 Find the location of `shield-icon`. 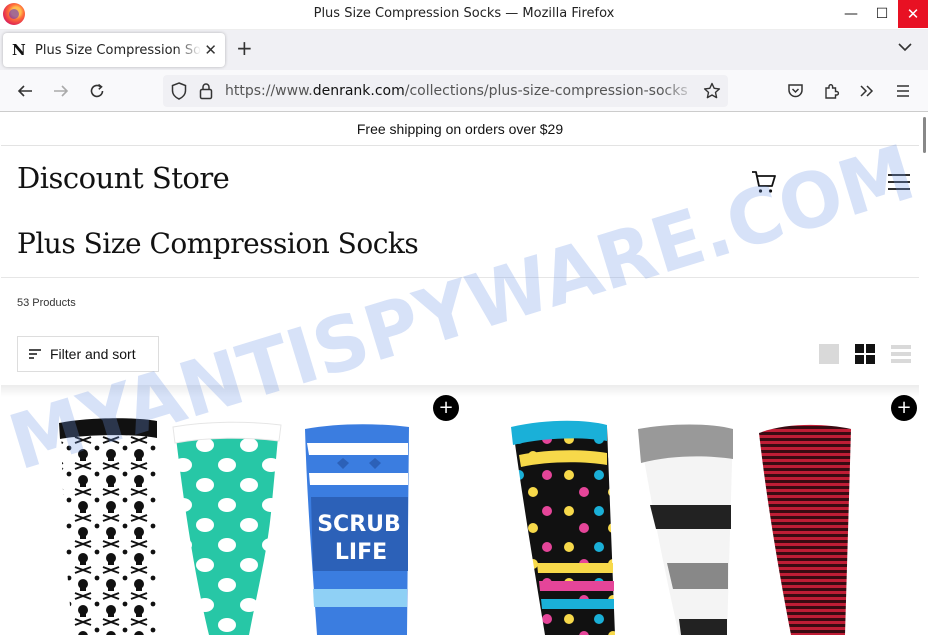

shield-icon is located at coordinates (179, 91).